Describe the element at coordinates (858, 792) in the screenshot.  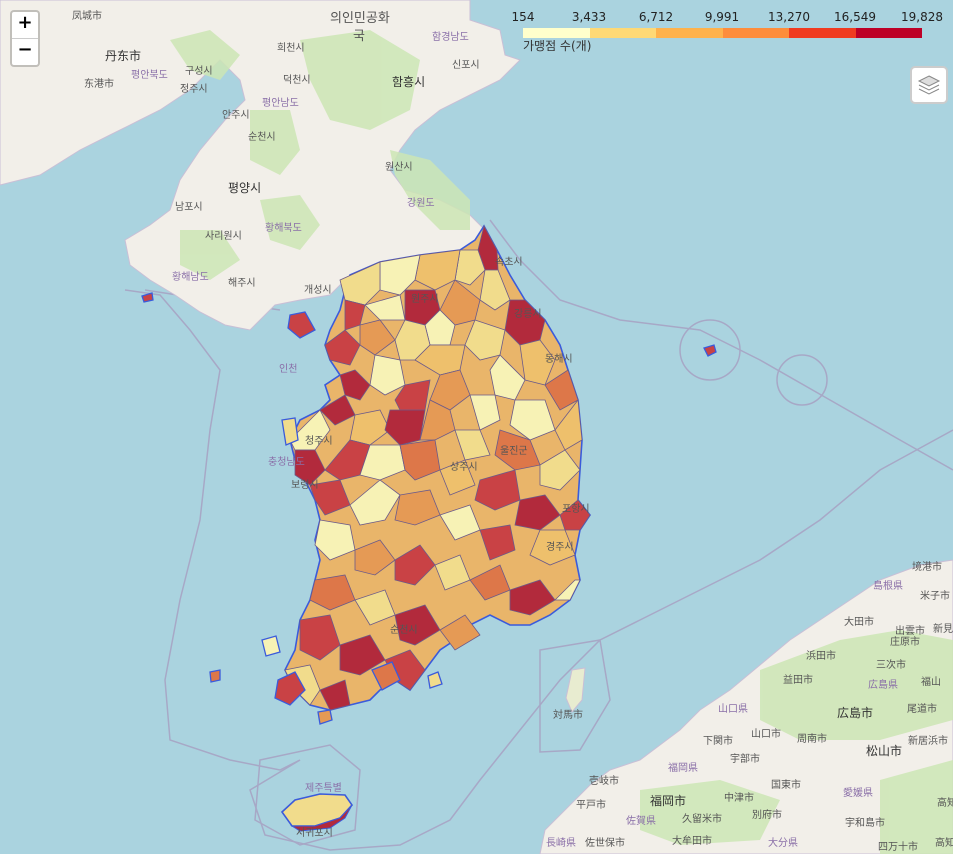
I see `label-ehime: 愛媛県` at that location.